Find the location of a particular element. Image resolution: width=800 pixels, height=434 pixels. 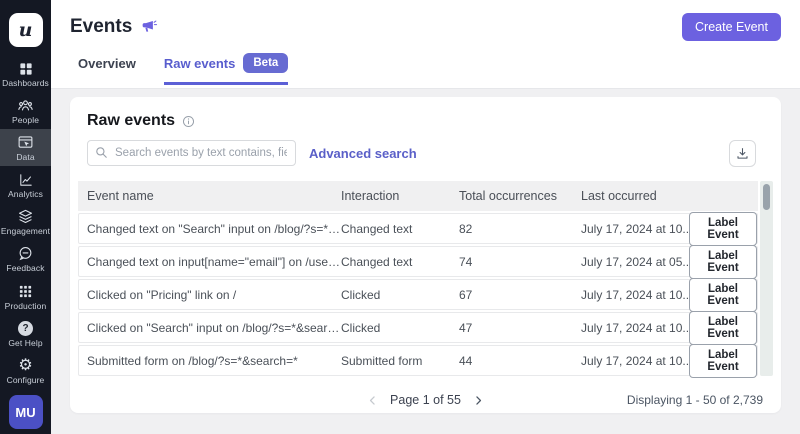

data-icon is located at coordinates (25, 142).